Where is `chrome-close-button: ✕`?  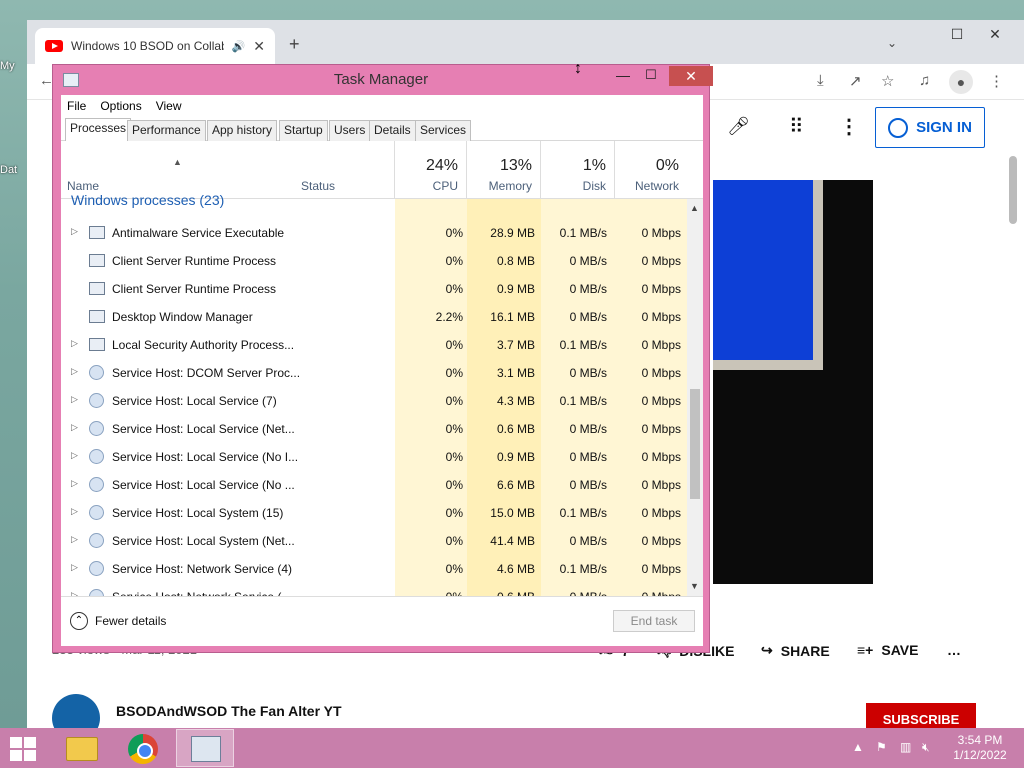
chrome-close-button: ✕ is located at coordinates (995, 34).